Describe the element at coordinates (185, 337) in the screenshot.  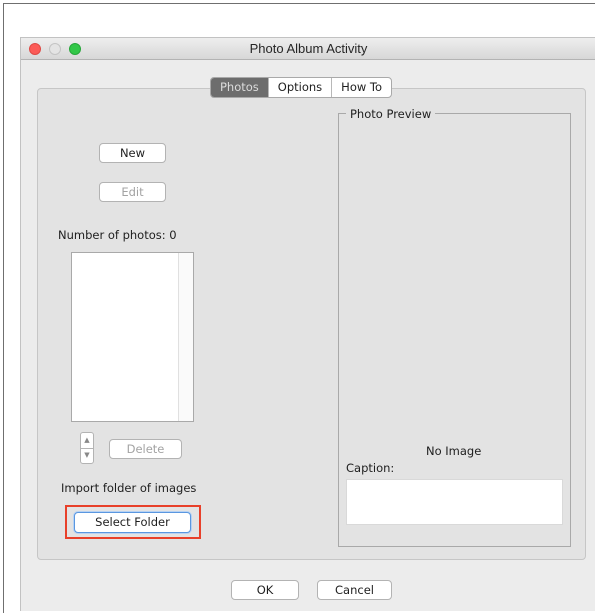
I see `photo-list-scrollbar` at that location.